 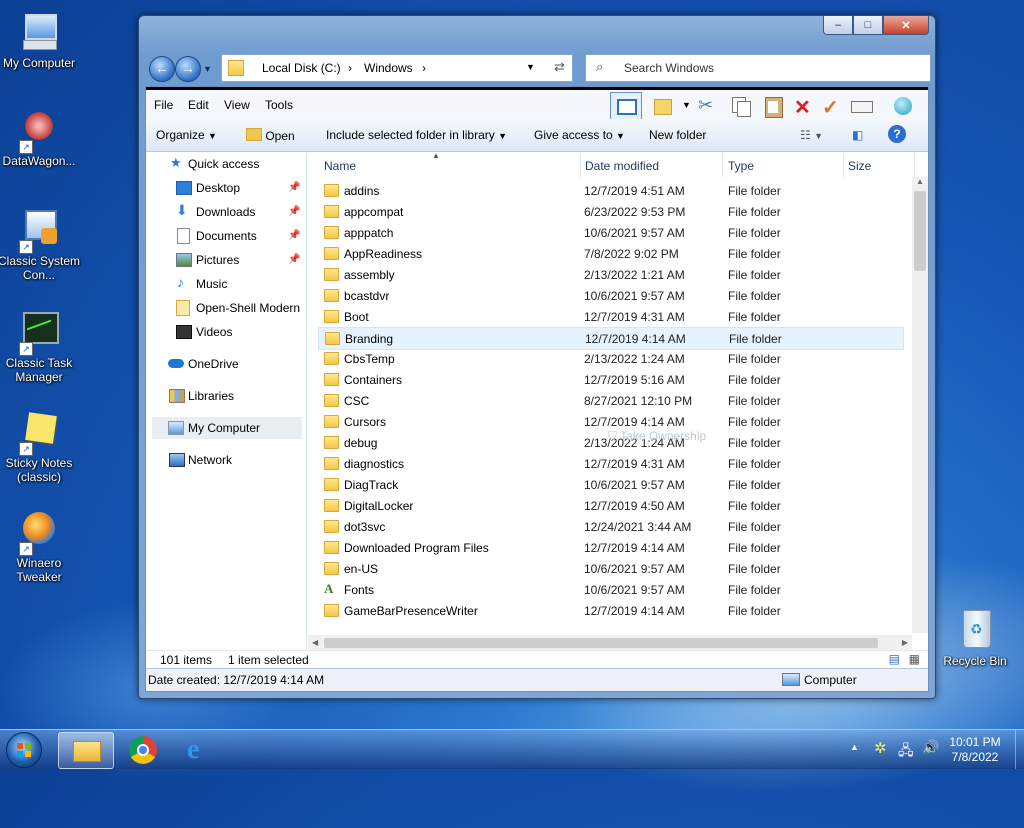 What do you see at coordinates (188, 69) in the screenshot?
I see `forward-button: →` at bounding box center [188, 69].